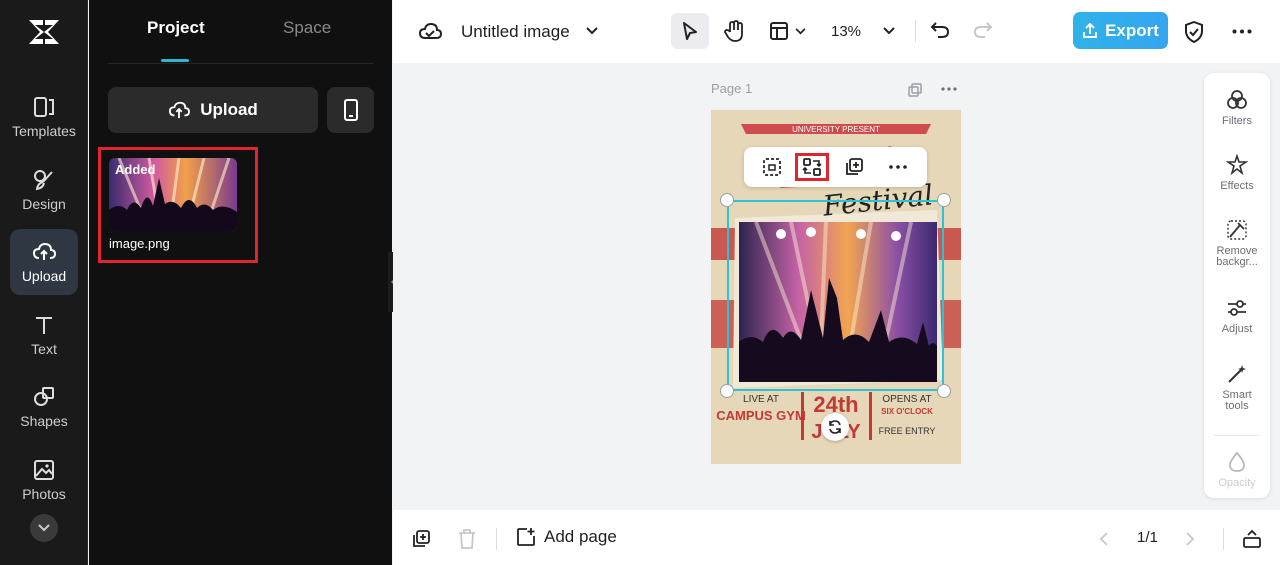 This screenshot has width=1280, height=565. What do you see at coordinates (1237, 387) in the screenshot?
I see `tool-smart-tools: Smart tools` at bounding box center [1237, 387].